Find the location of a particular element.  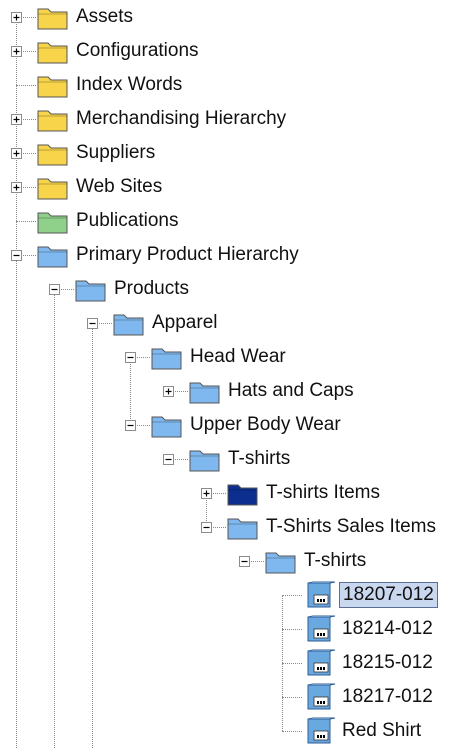

tree-node: Products is located at coordinates (230, 289).